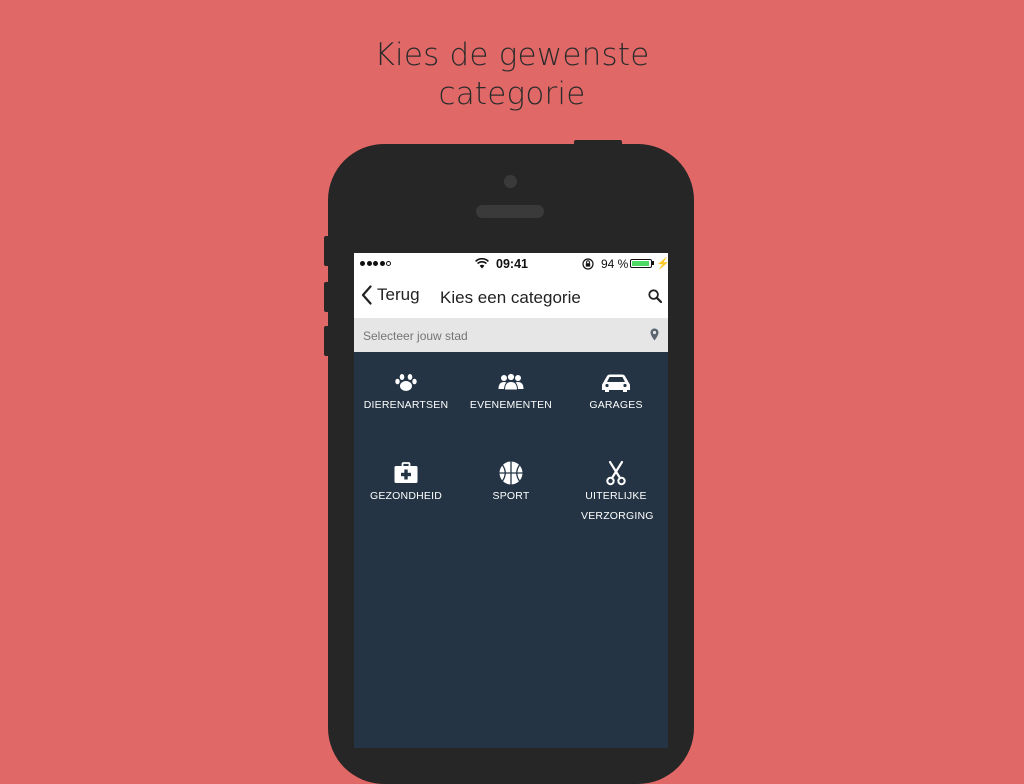  What do you see at coordinates (398, 294) in the screenshot?
I see `back-label: Terug` at bounding box center [398, 294].